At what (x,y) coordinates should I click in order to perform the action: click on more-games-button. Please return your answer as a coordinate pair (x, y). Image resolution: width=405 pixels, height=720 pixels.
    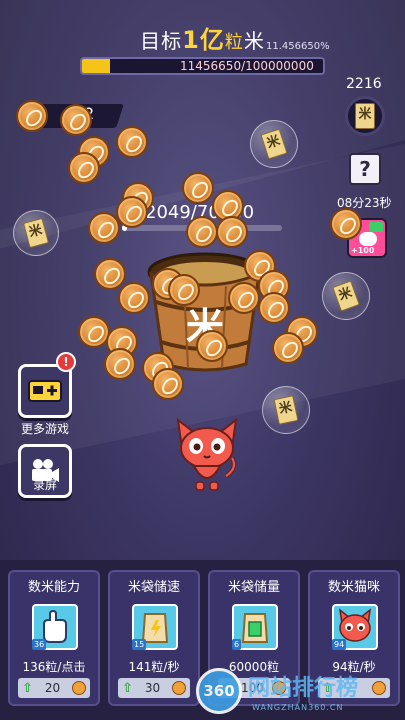
    Looking at the image, I should click on (45, 391).